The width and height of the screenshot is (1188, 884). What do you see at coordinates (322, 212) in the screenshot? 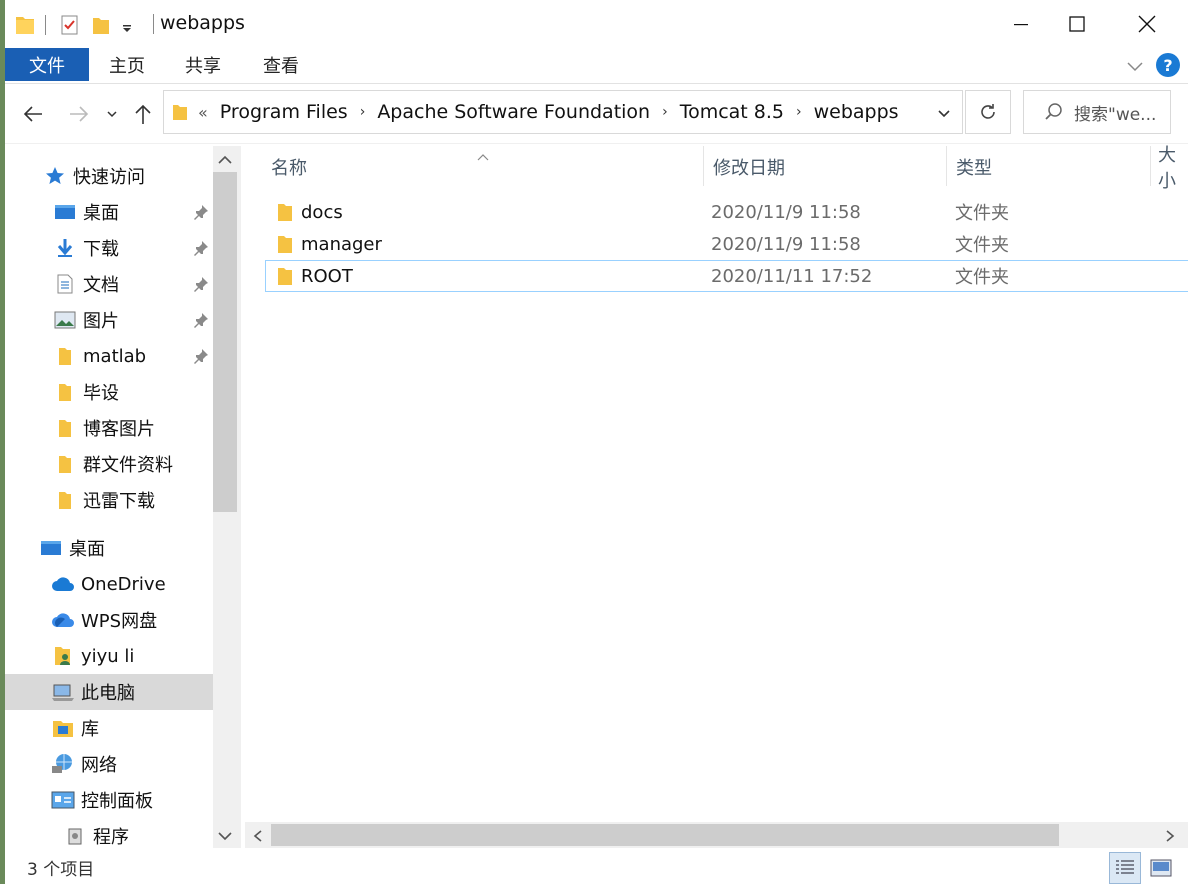
I see `file-name: docs` at bounding box center [322, 212].